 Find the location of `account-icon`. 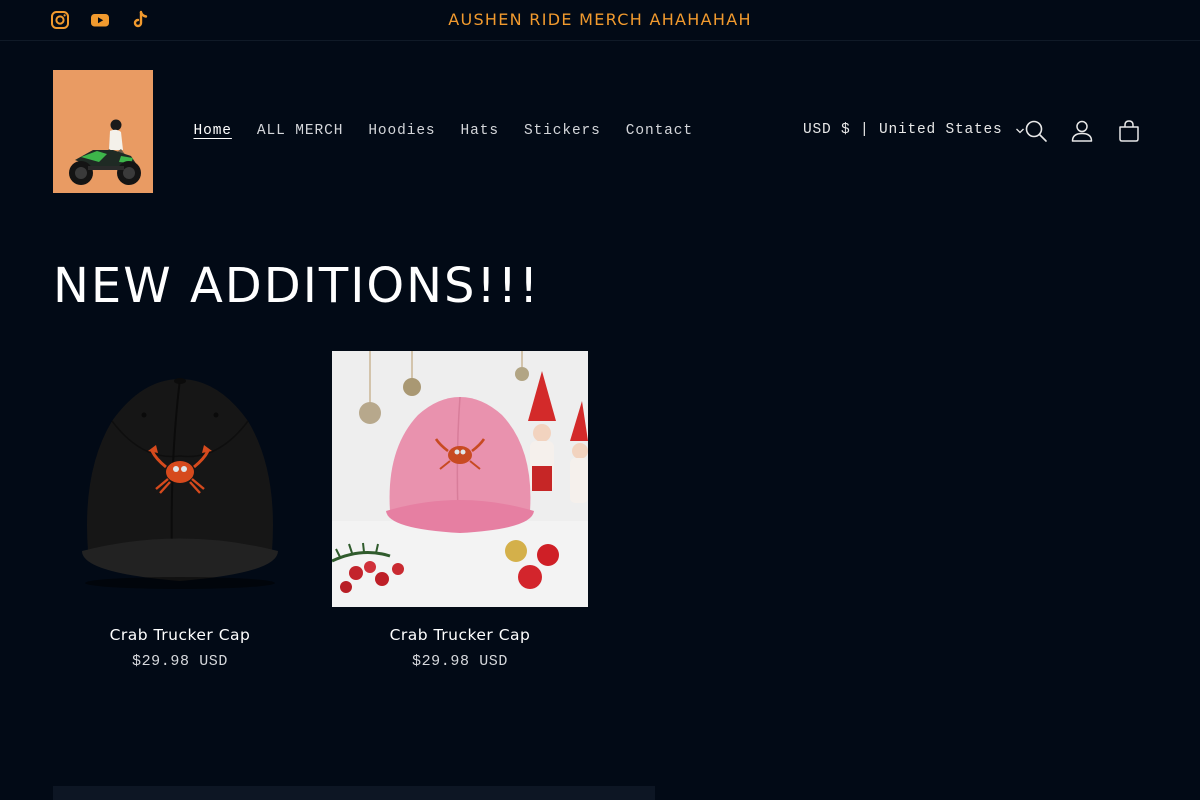

account-icon is located at coordinates (1082, 131).